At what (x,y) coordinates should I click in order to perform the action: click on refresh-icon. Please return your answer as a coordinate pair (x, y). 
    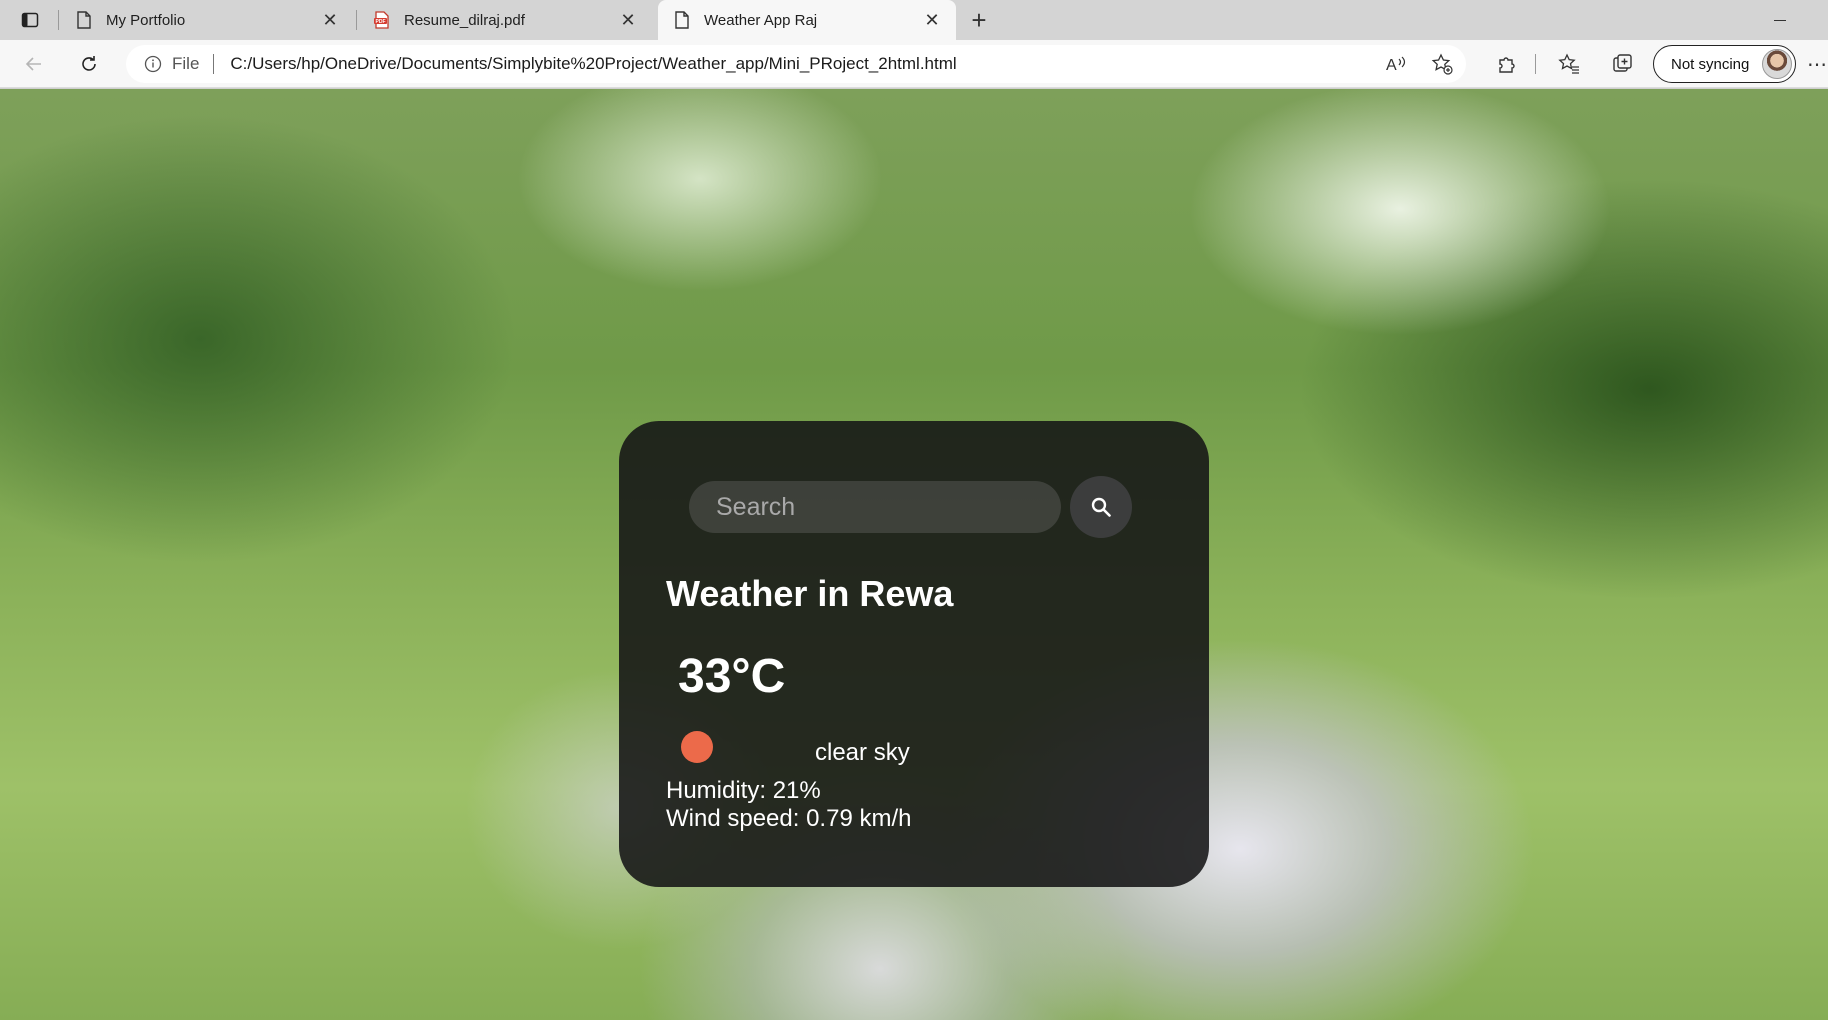
    Looking at the image, I should click on (89, 63).